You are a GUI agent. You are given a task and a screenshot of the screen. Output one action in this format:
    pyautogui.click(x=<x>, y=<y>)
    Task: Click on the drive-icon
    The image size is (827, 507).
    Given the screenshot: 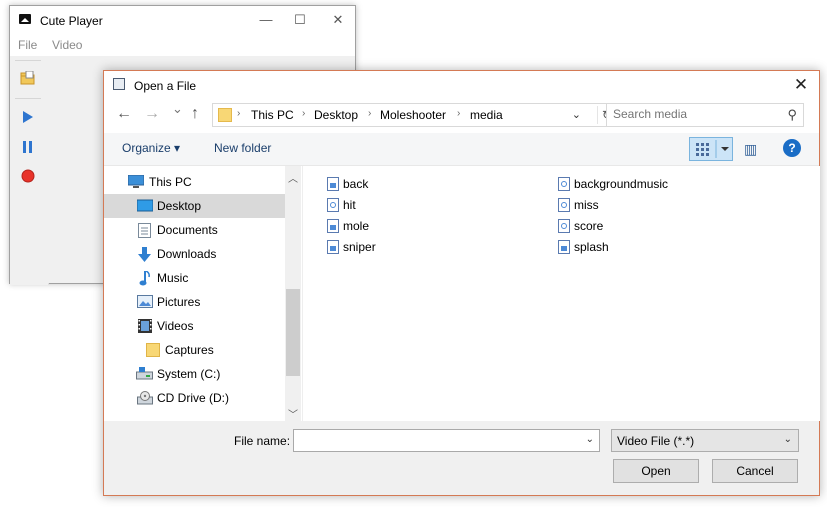 What is the action you would take?
    pyautogui.click(x=144, y=374)
    